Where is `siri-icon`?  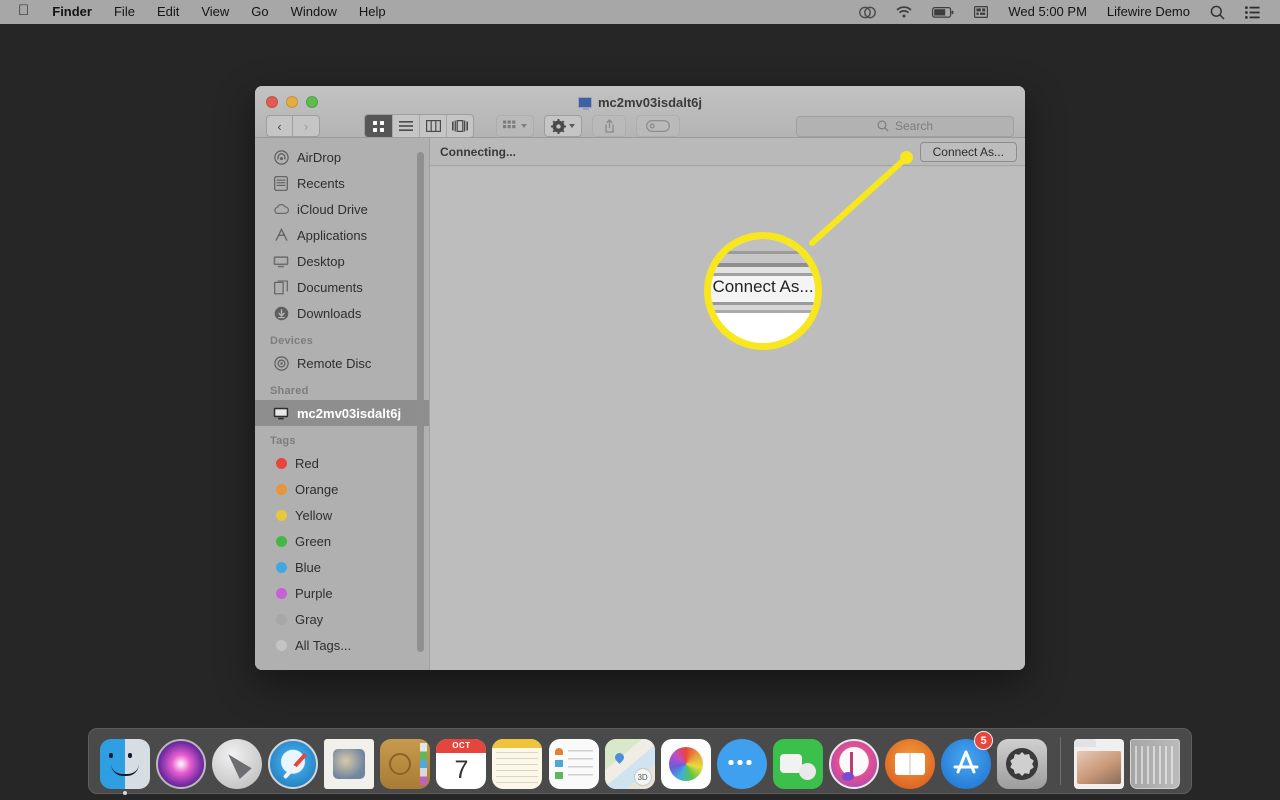
siri-icon is located at coordinates (181, 764).